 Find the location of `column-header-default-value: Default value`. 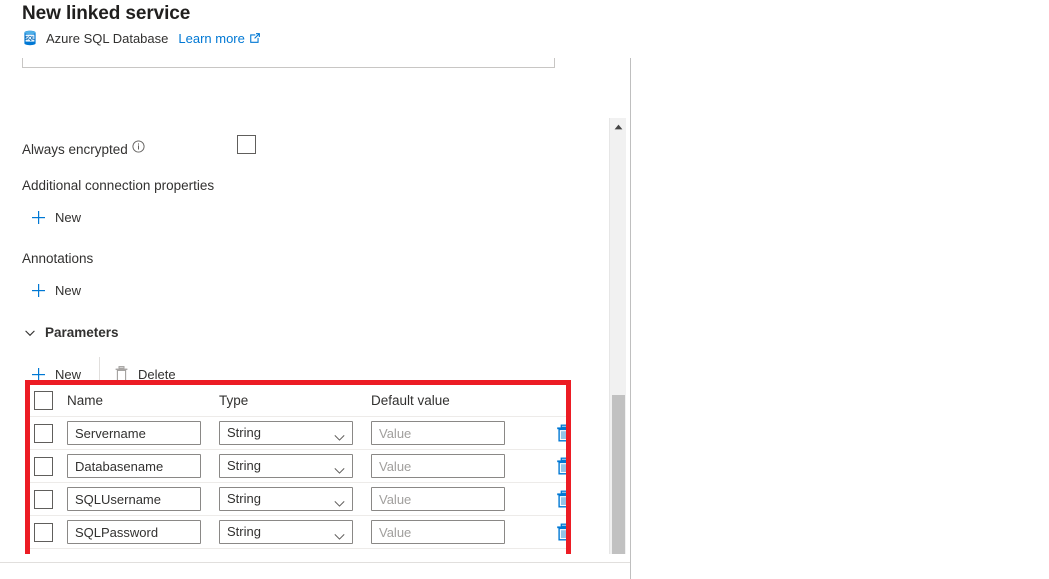

column-header-default-value: Default value is located at coordinates (410, 400).